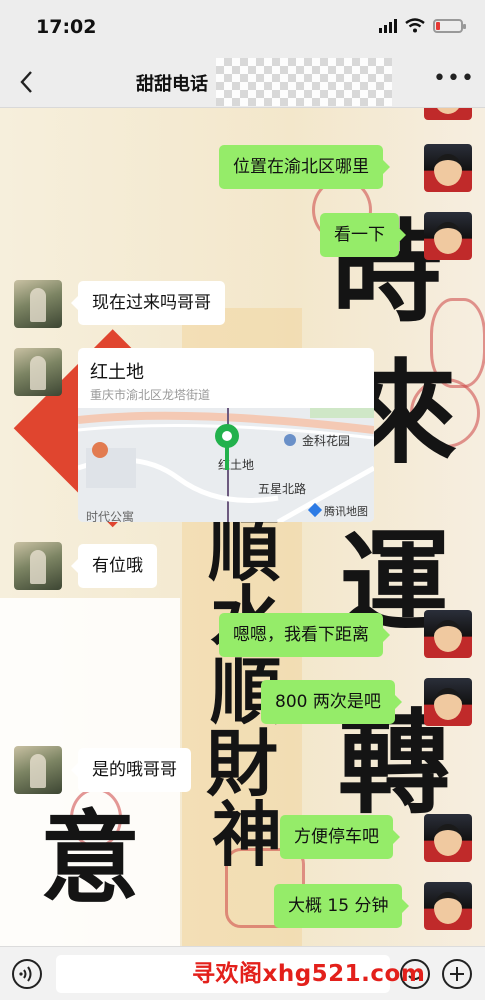 This screenshot has height=1000, width=485. I want to click on message-bubble-outgoing: 大概 15 分钟, so click(342, 906).